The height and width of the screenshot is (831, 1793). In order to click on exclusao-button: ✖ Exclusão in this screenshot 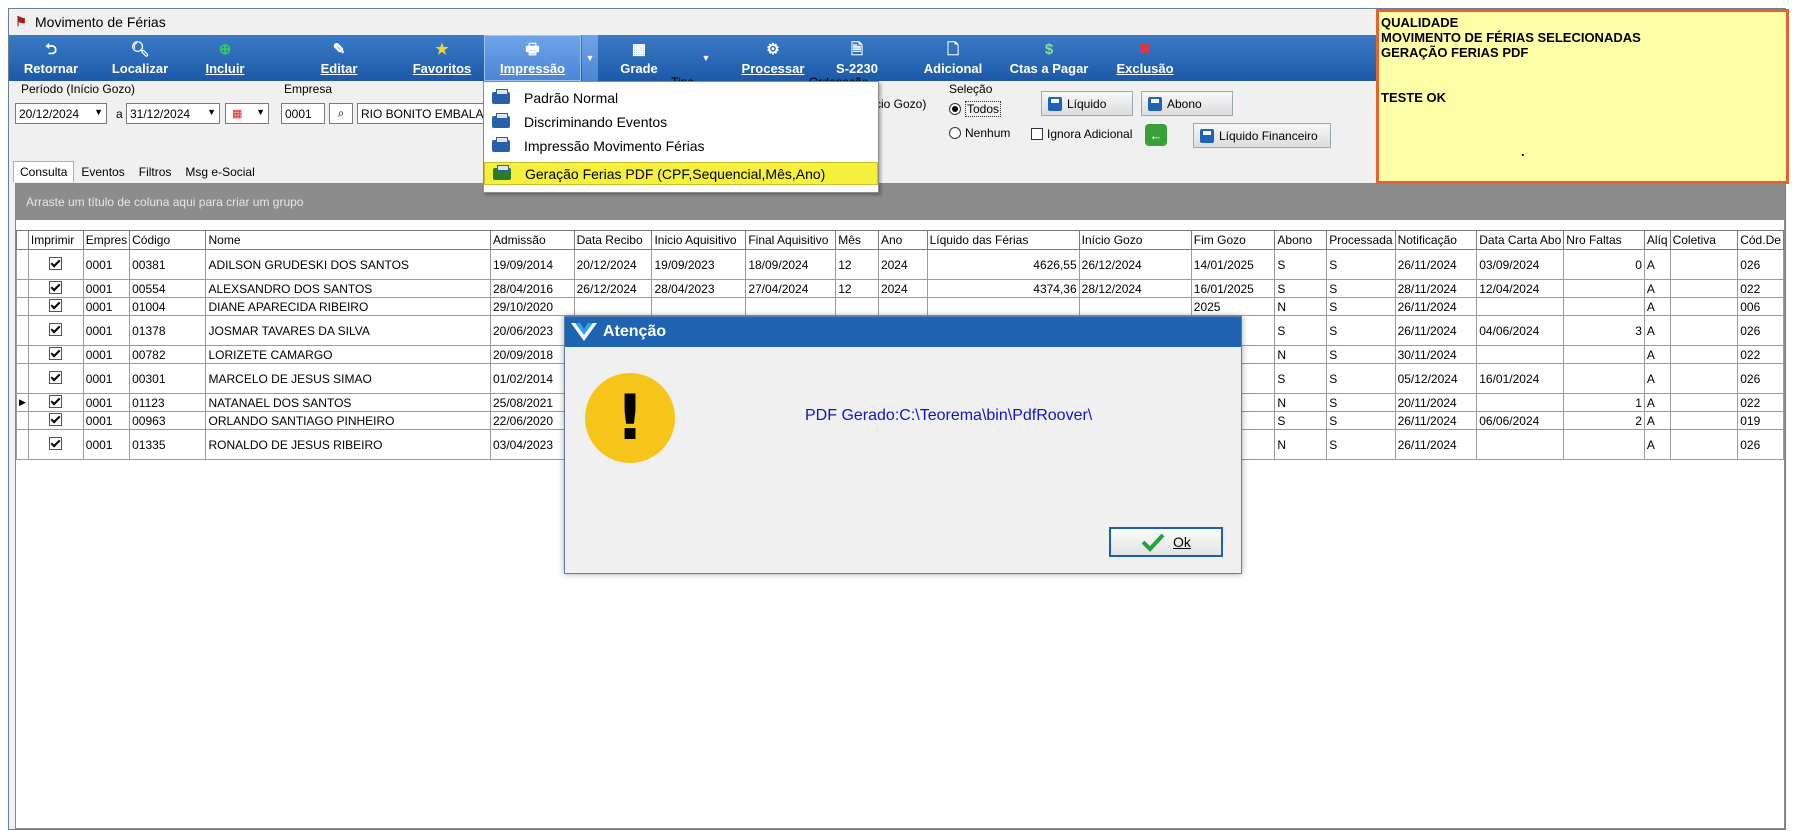, I will do `click(1145, 58)`.